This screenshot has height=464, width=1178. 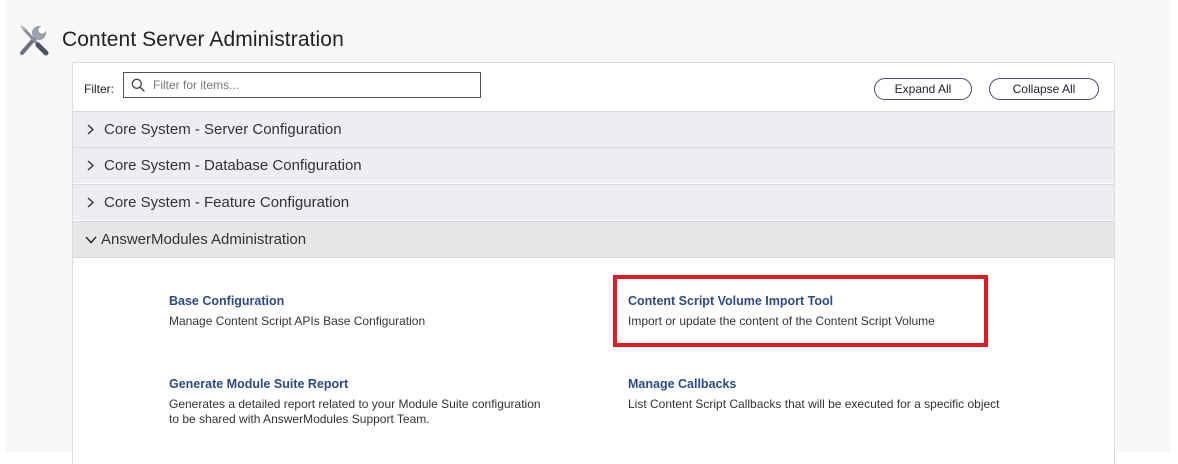 What do you see at coordinates (223, 129) in the screenshot?
I see `section-label: Core System - Server Configuration` at bounding box center [223, 129].